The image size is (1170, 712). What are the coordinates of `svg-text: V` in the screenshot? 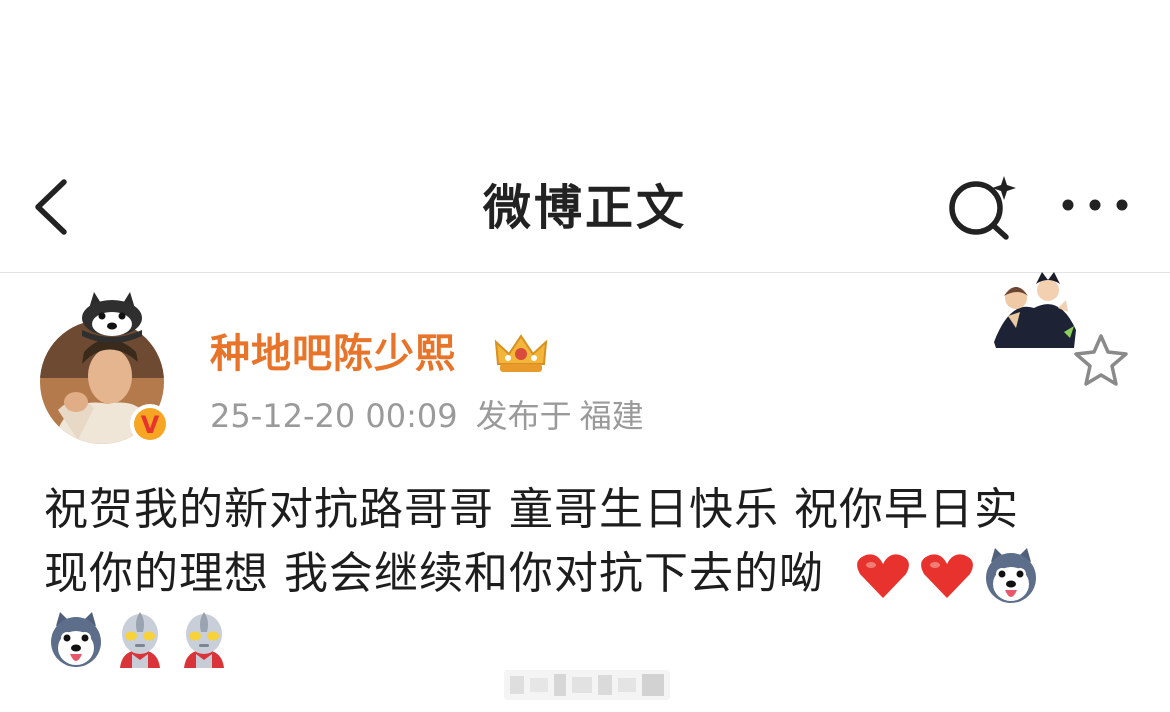 It's located at (150, 425).